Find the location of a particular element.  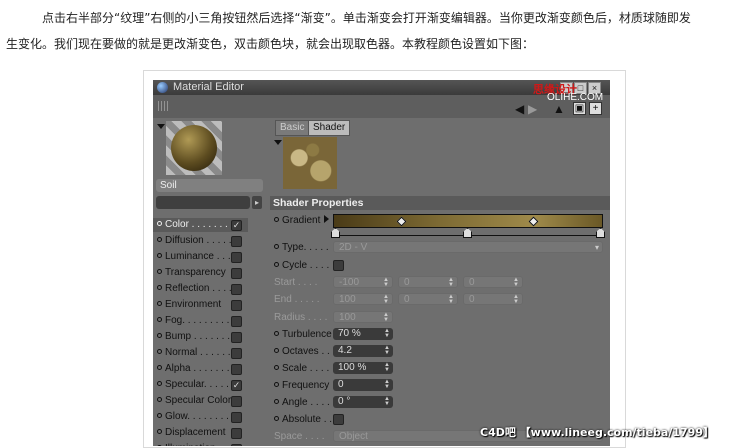

start-label: Start . . . . is located at coordinates (296, 282).